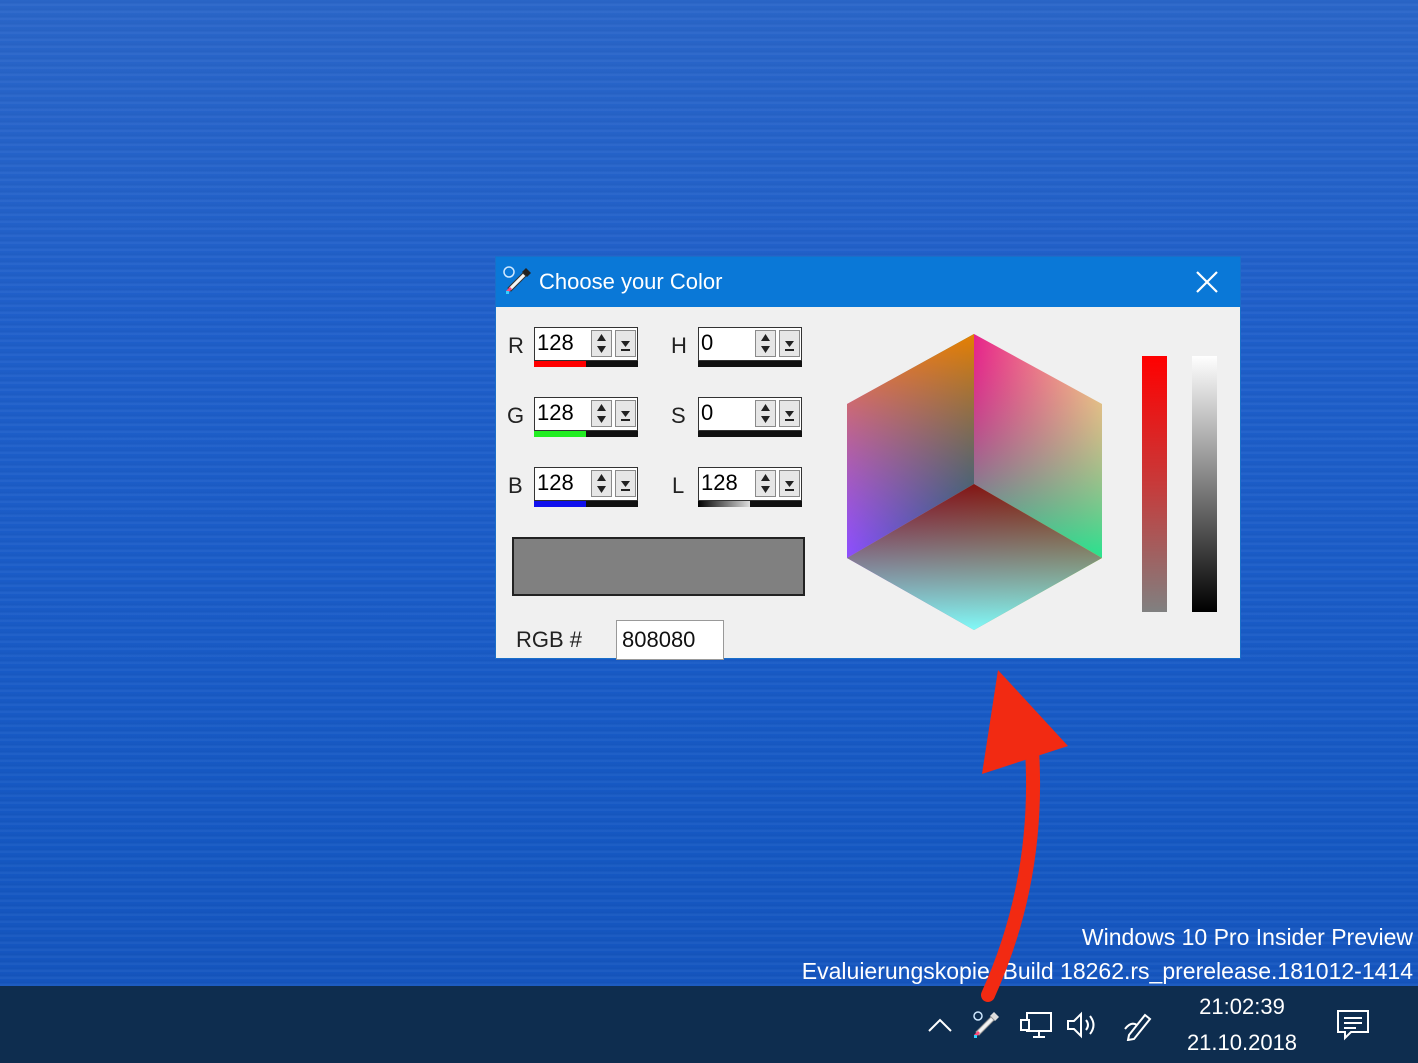 The width and height of the screenshot is (1418, 1063). Describe the element at coordinates (1242, 1007) in the screenshot. I see `clock-time: 21:02:39` at that location.